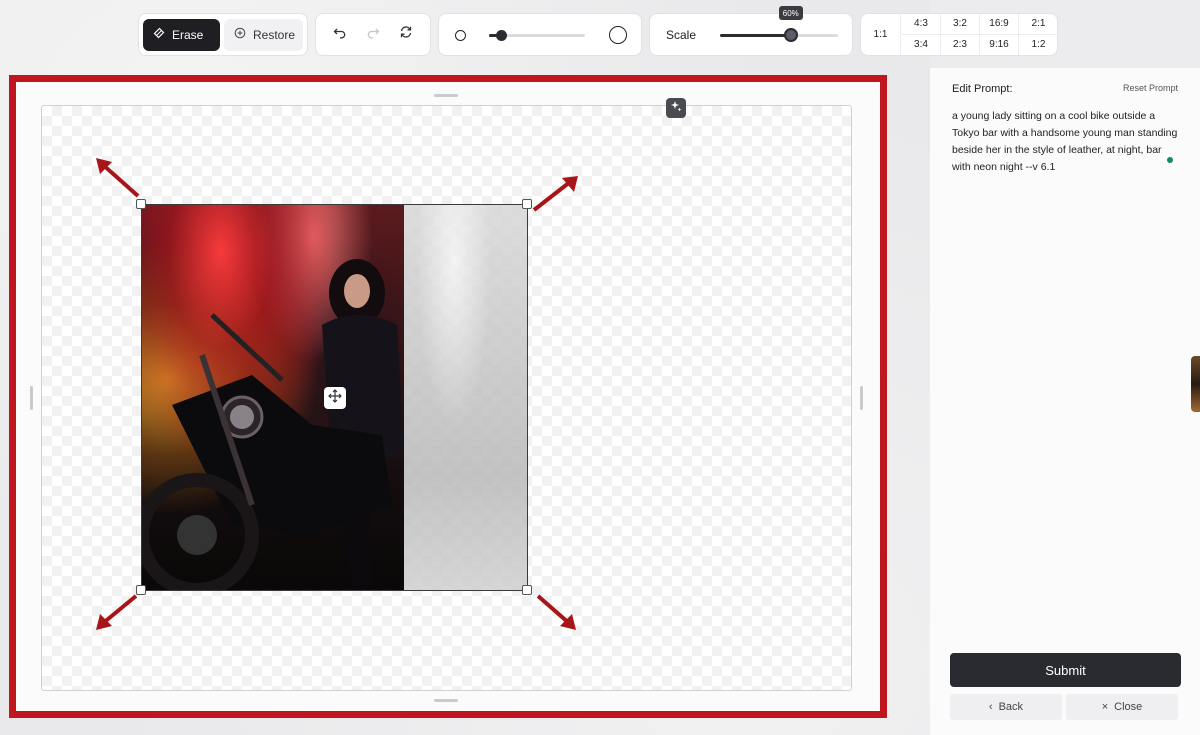  What do you see at coordinates (790, 35) in the screenshot?
I see `scale-thumb` at bounding box center [790, 35].